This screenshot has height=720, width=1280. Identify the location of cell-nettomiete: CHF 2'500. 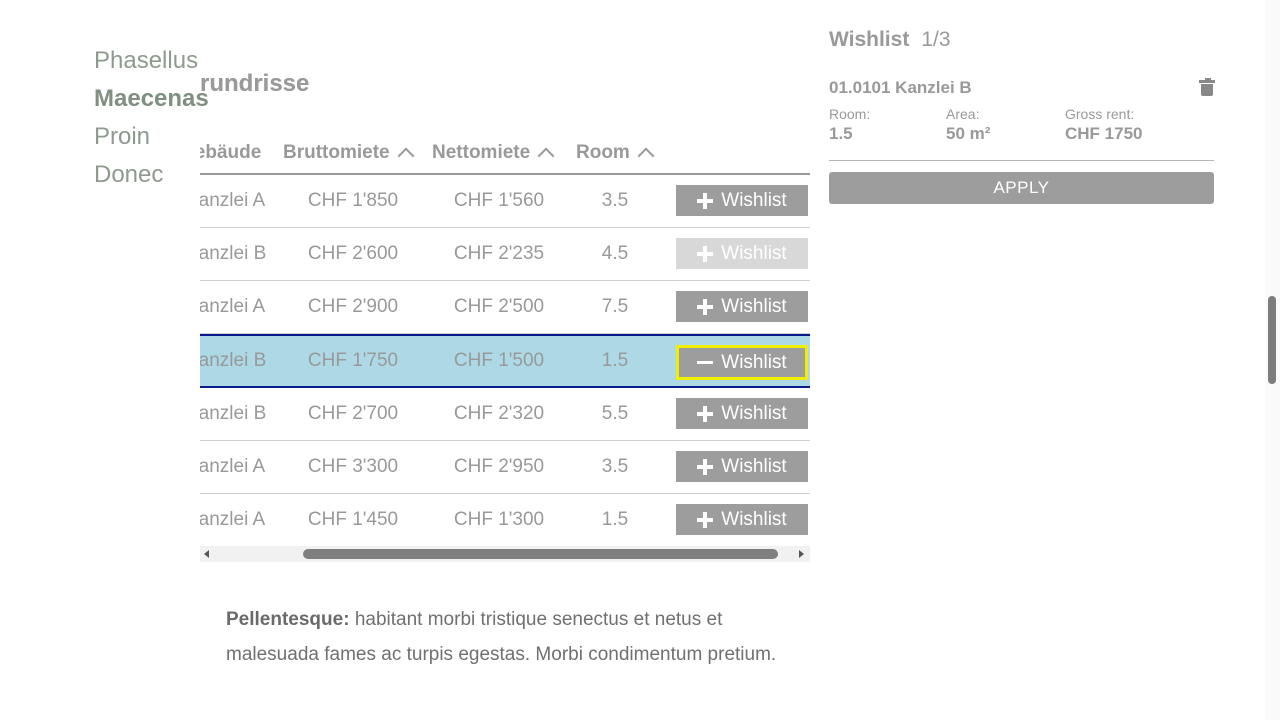
(499, 306).